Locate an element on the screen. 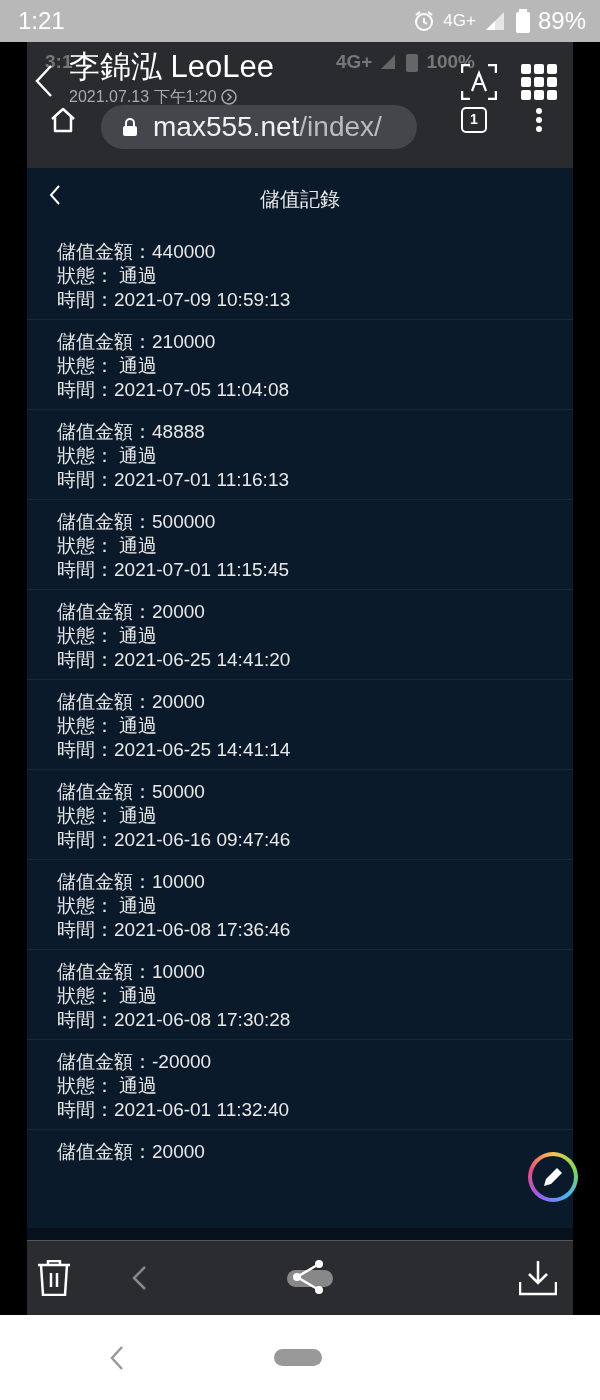  battery-percent: 89% is located at coordinates (561, 21).